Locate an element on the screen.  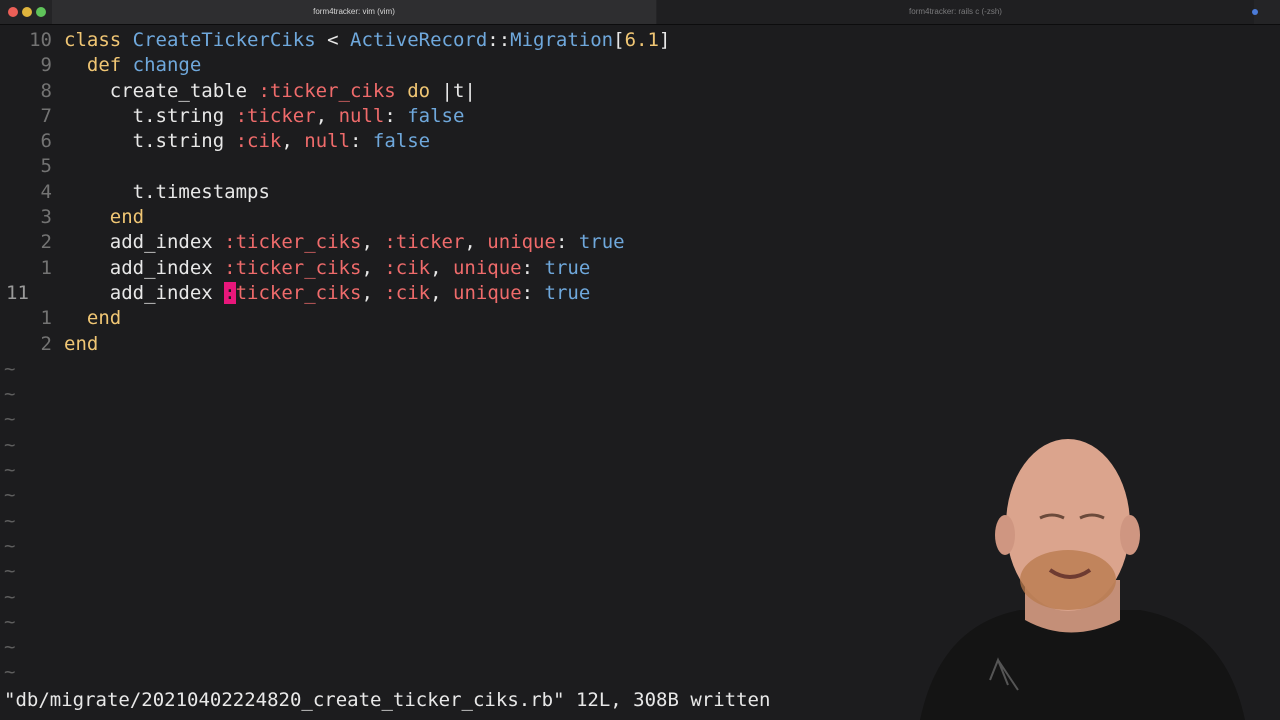
code-token: t.string is located at coordinates (150, 115).